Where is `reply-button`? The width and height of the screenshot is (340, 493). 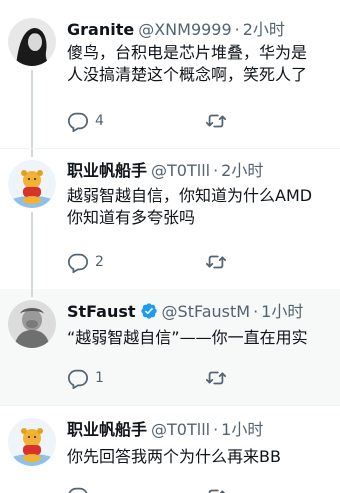 reply-button is located at coordinates (78, 489).